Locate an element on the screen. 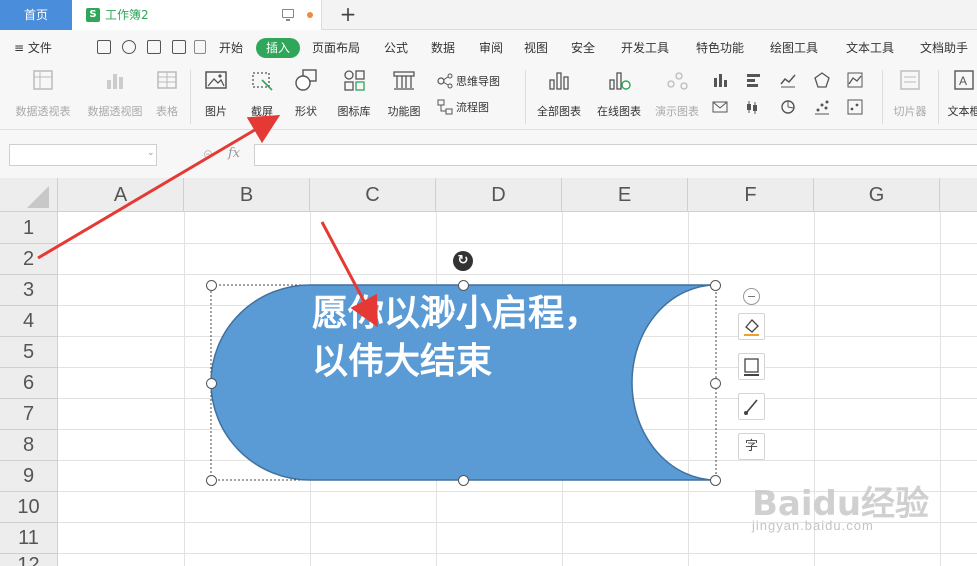 The width and height of the screenshot is (977, 566). more-icon is located at coordinates (200, 47).